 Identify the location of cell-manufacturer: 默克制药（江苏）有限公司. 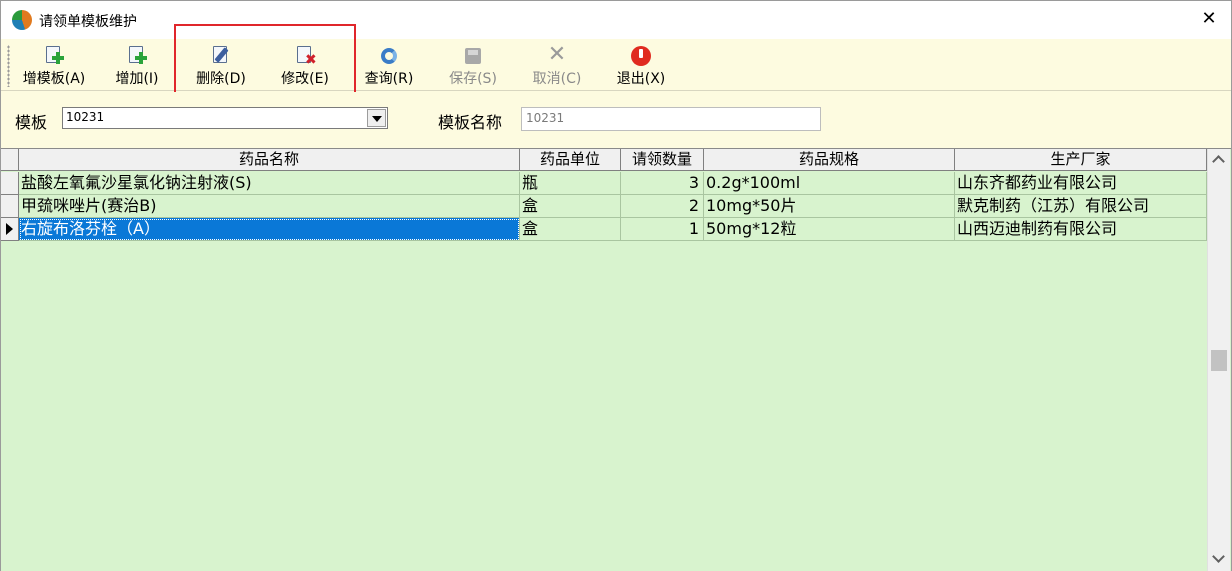
(1081, 206).